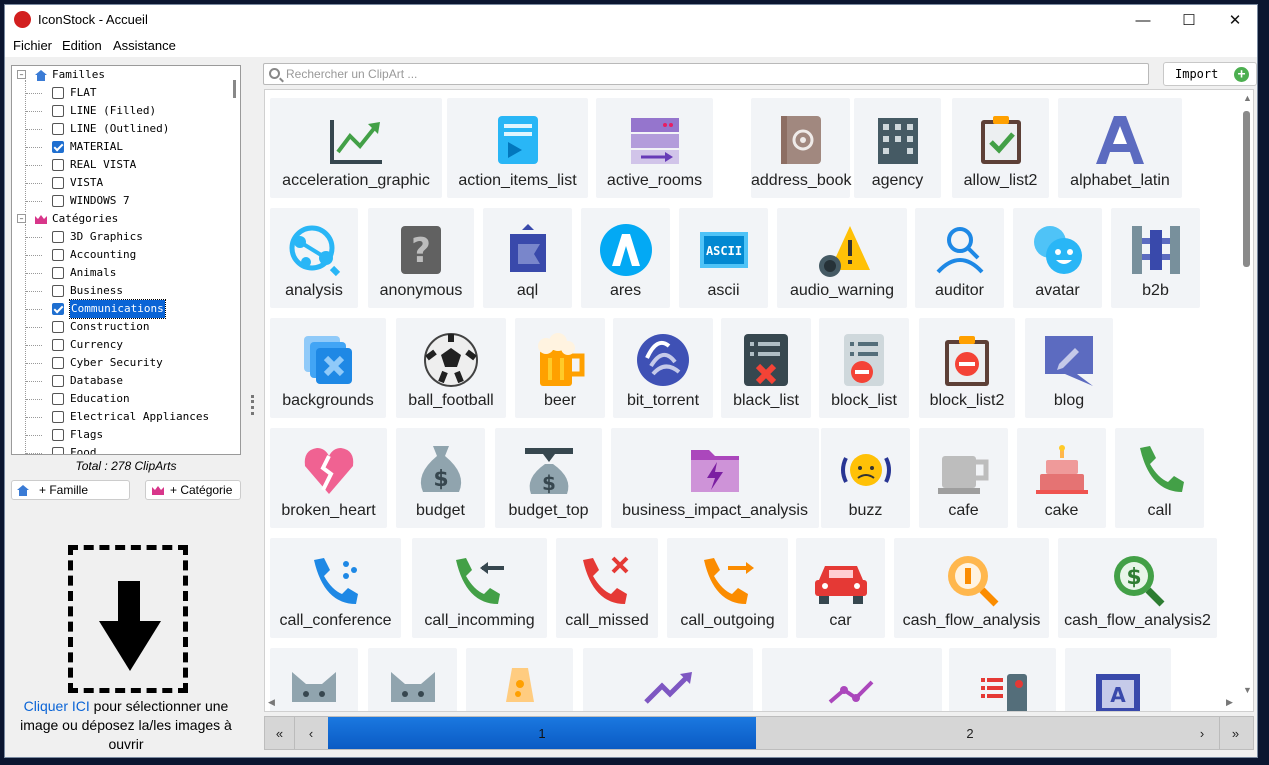 This screenshot has height=765, width=1269. What do you see at coordinates (607, 588) in the screenshot?
I see `clipart-card: call_missed` at bounding box center [607, 588].